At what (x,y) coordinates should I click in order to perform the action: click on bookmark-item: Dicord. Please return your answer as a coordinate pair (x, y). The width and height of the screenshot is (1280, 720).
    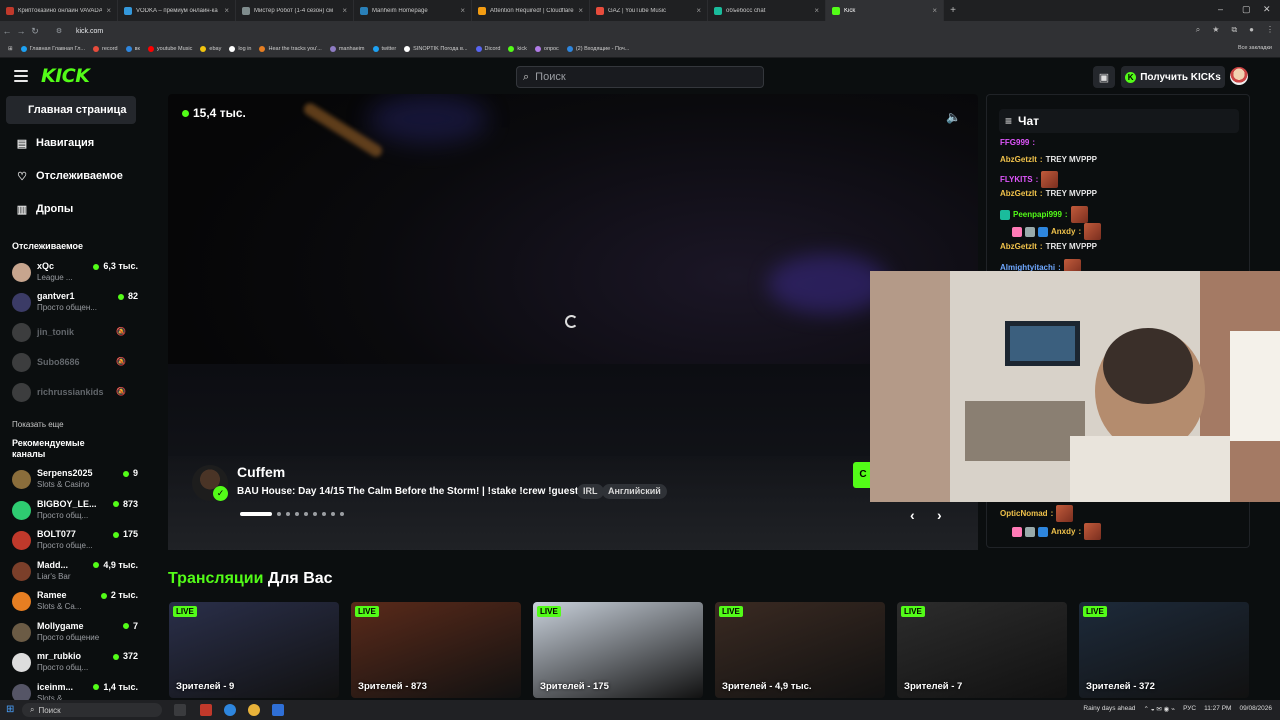
    Looking at the image, I should click on (487, 49).